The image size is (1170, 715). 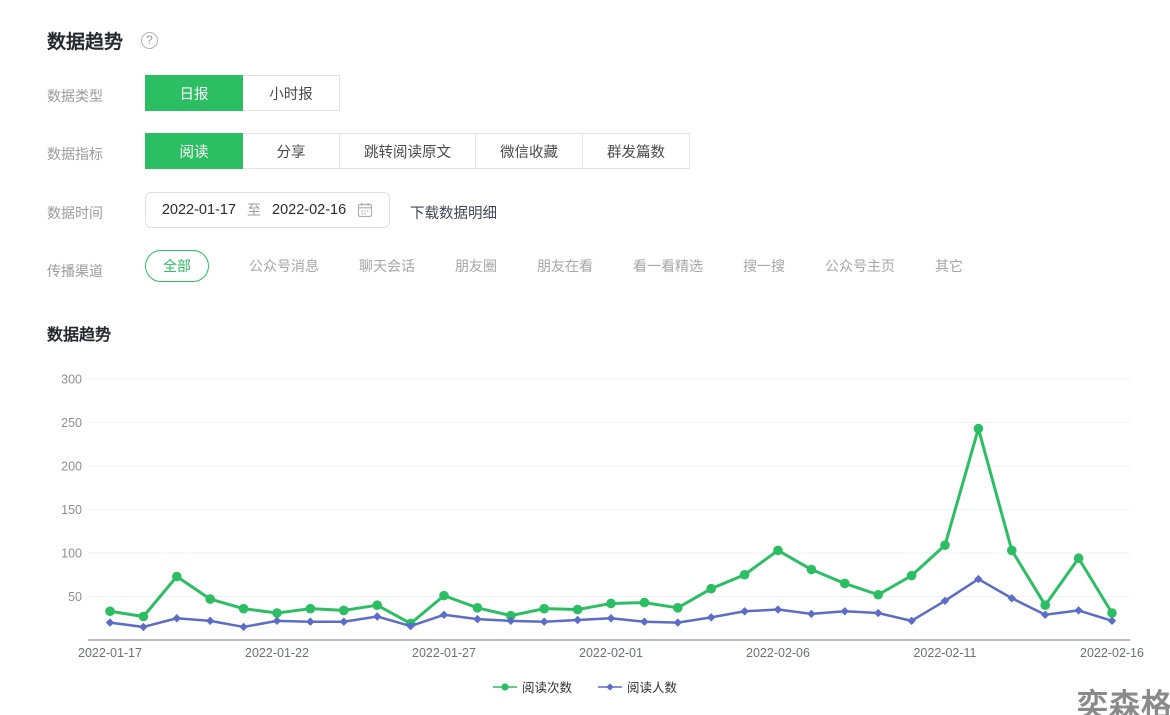 I want to click on data-metric-option-0: 阅读, so click(x=194, y=151).